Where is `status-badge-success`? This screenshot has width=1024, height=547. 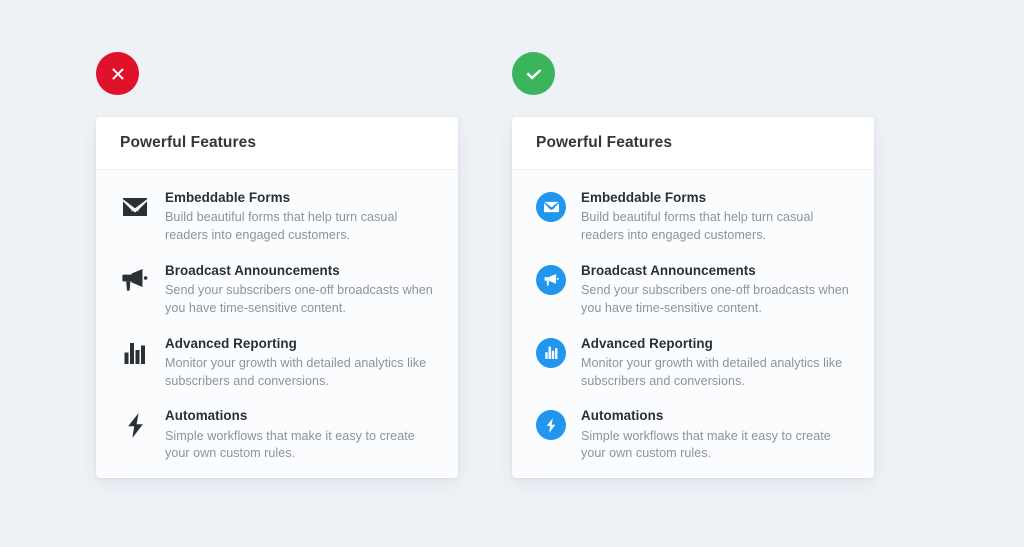 status-badge-success is located at coordinates (533, 73).